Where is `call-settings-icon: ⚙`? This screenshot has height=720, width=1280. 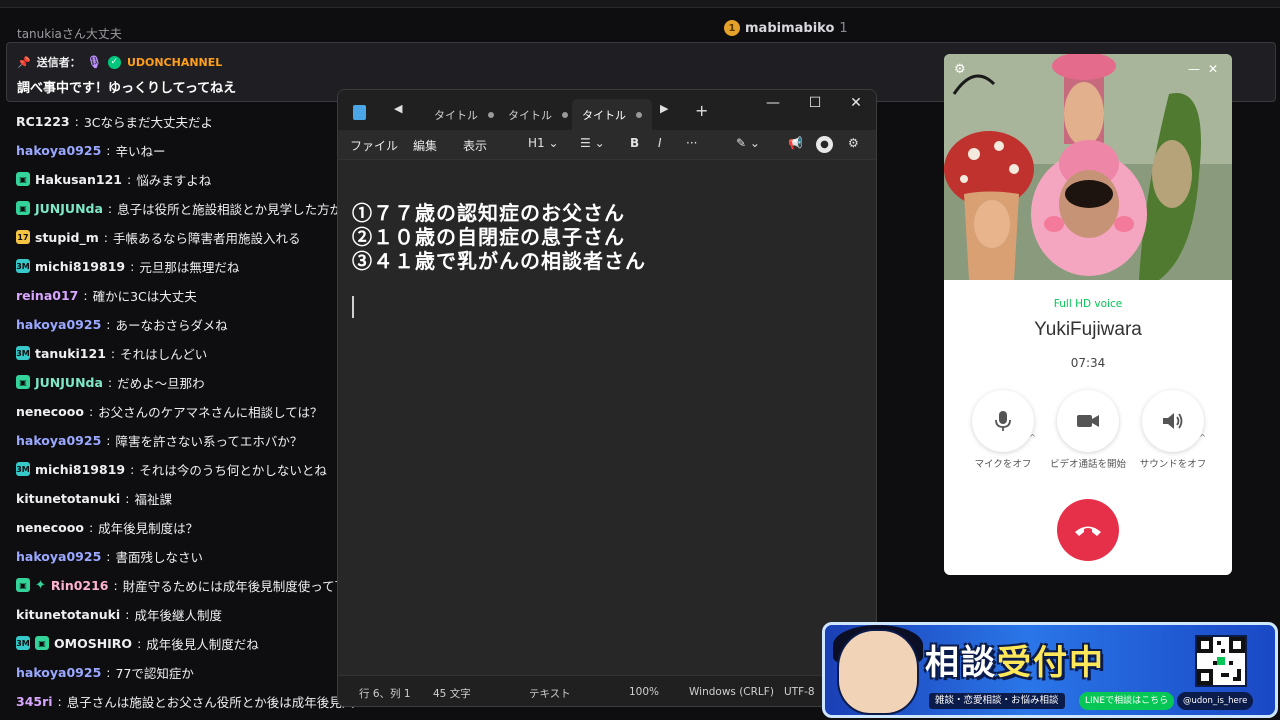
call-settings-icon: ⚙ is located at coordinates (960, 69).